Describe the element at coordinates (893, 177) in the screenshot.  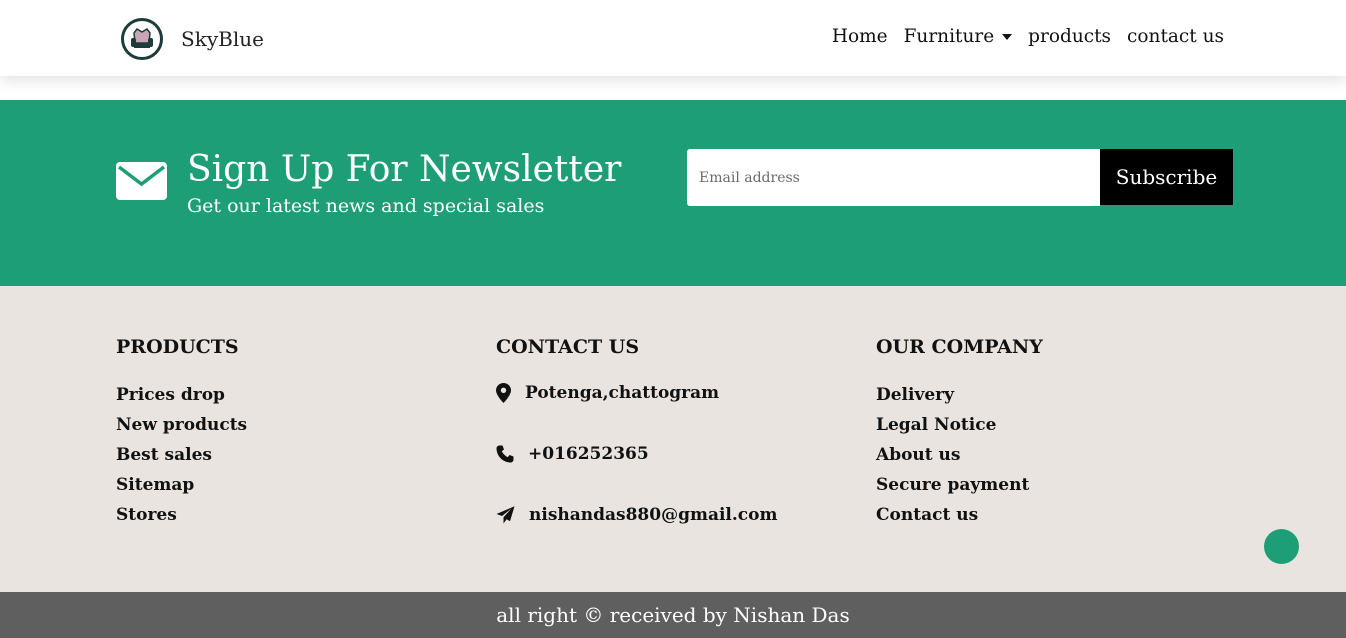
I see `email-input` at that location.